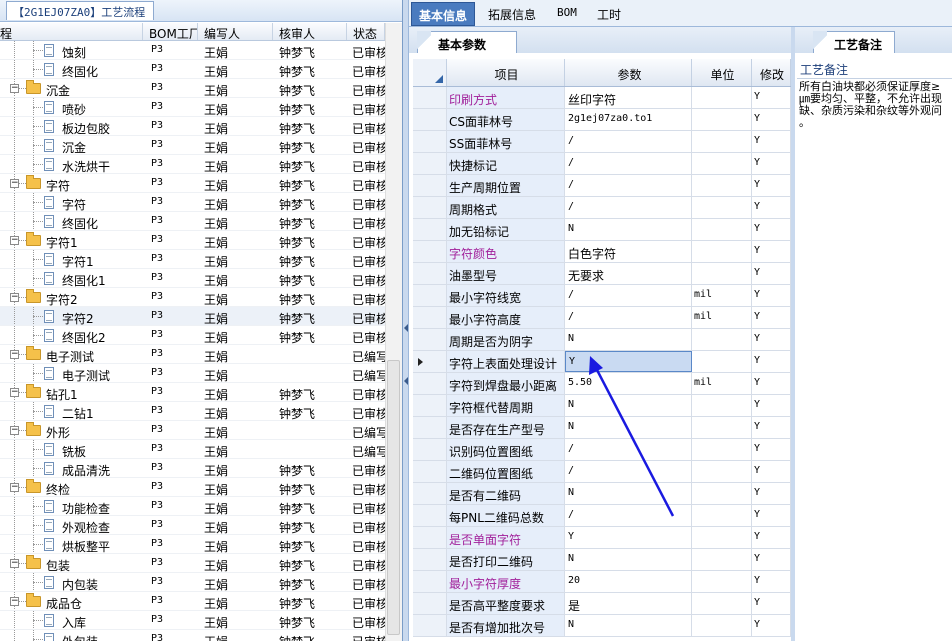 This screenshot has height=641, width=952. What do you see at coordinates (192, 354) in the screenshot?
I see `tree-group-row: − 电子测试 P3 王娟 已编写` at bounding box center [192, 354].